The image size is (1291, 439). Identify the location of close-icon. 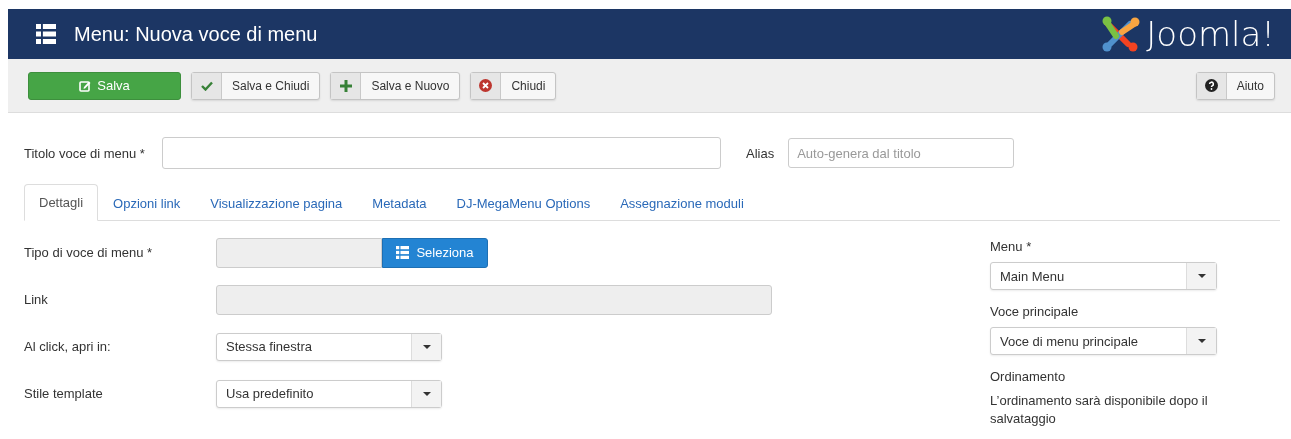
(486, 85).